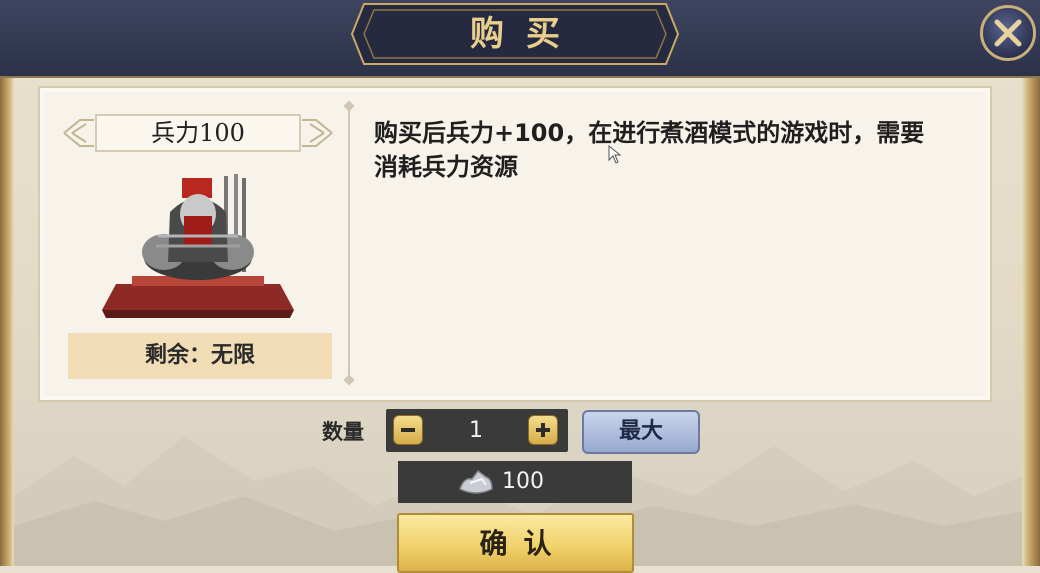 The height and width of the screenshot is (573, 1040). I want to click on frame-right, so click(1031, 321).